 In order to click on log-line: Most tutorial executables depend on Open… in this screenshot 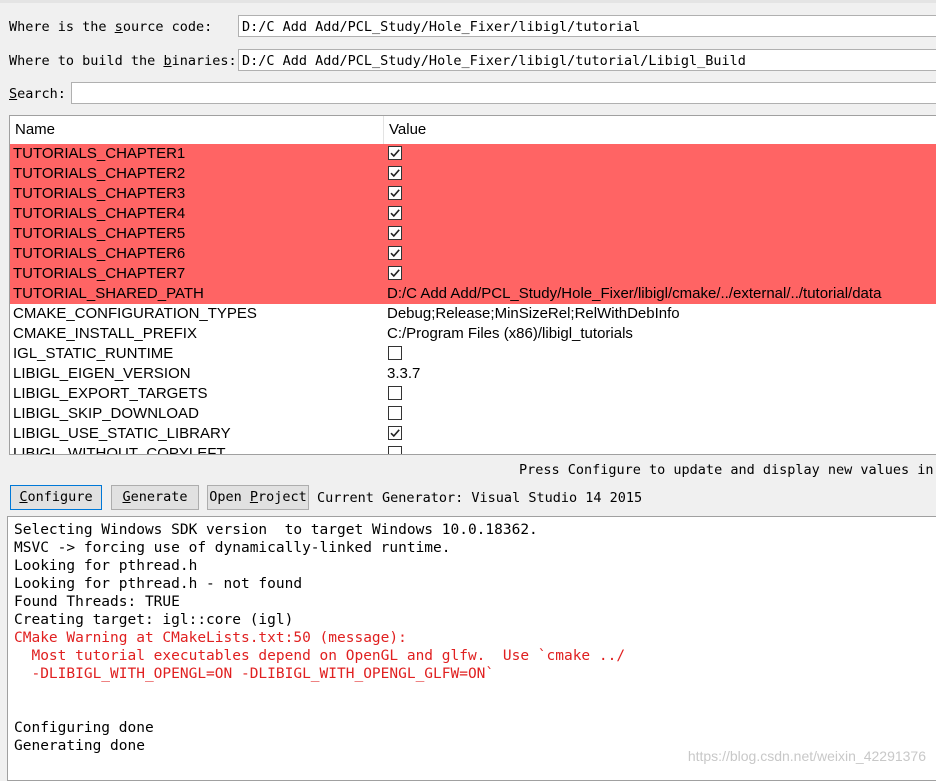, I will do `click(320, 656)`.